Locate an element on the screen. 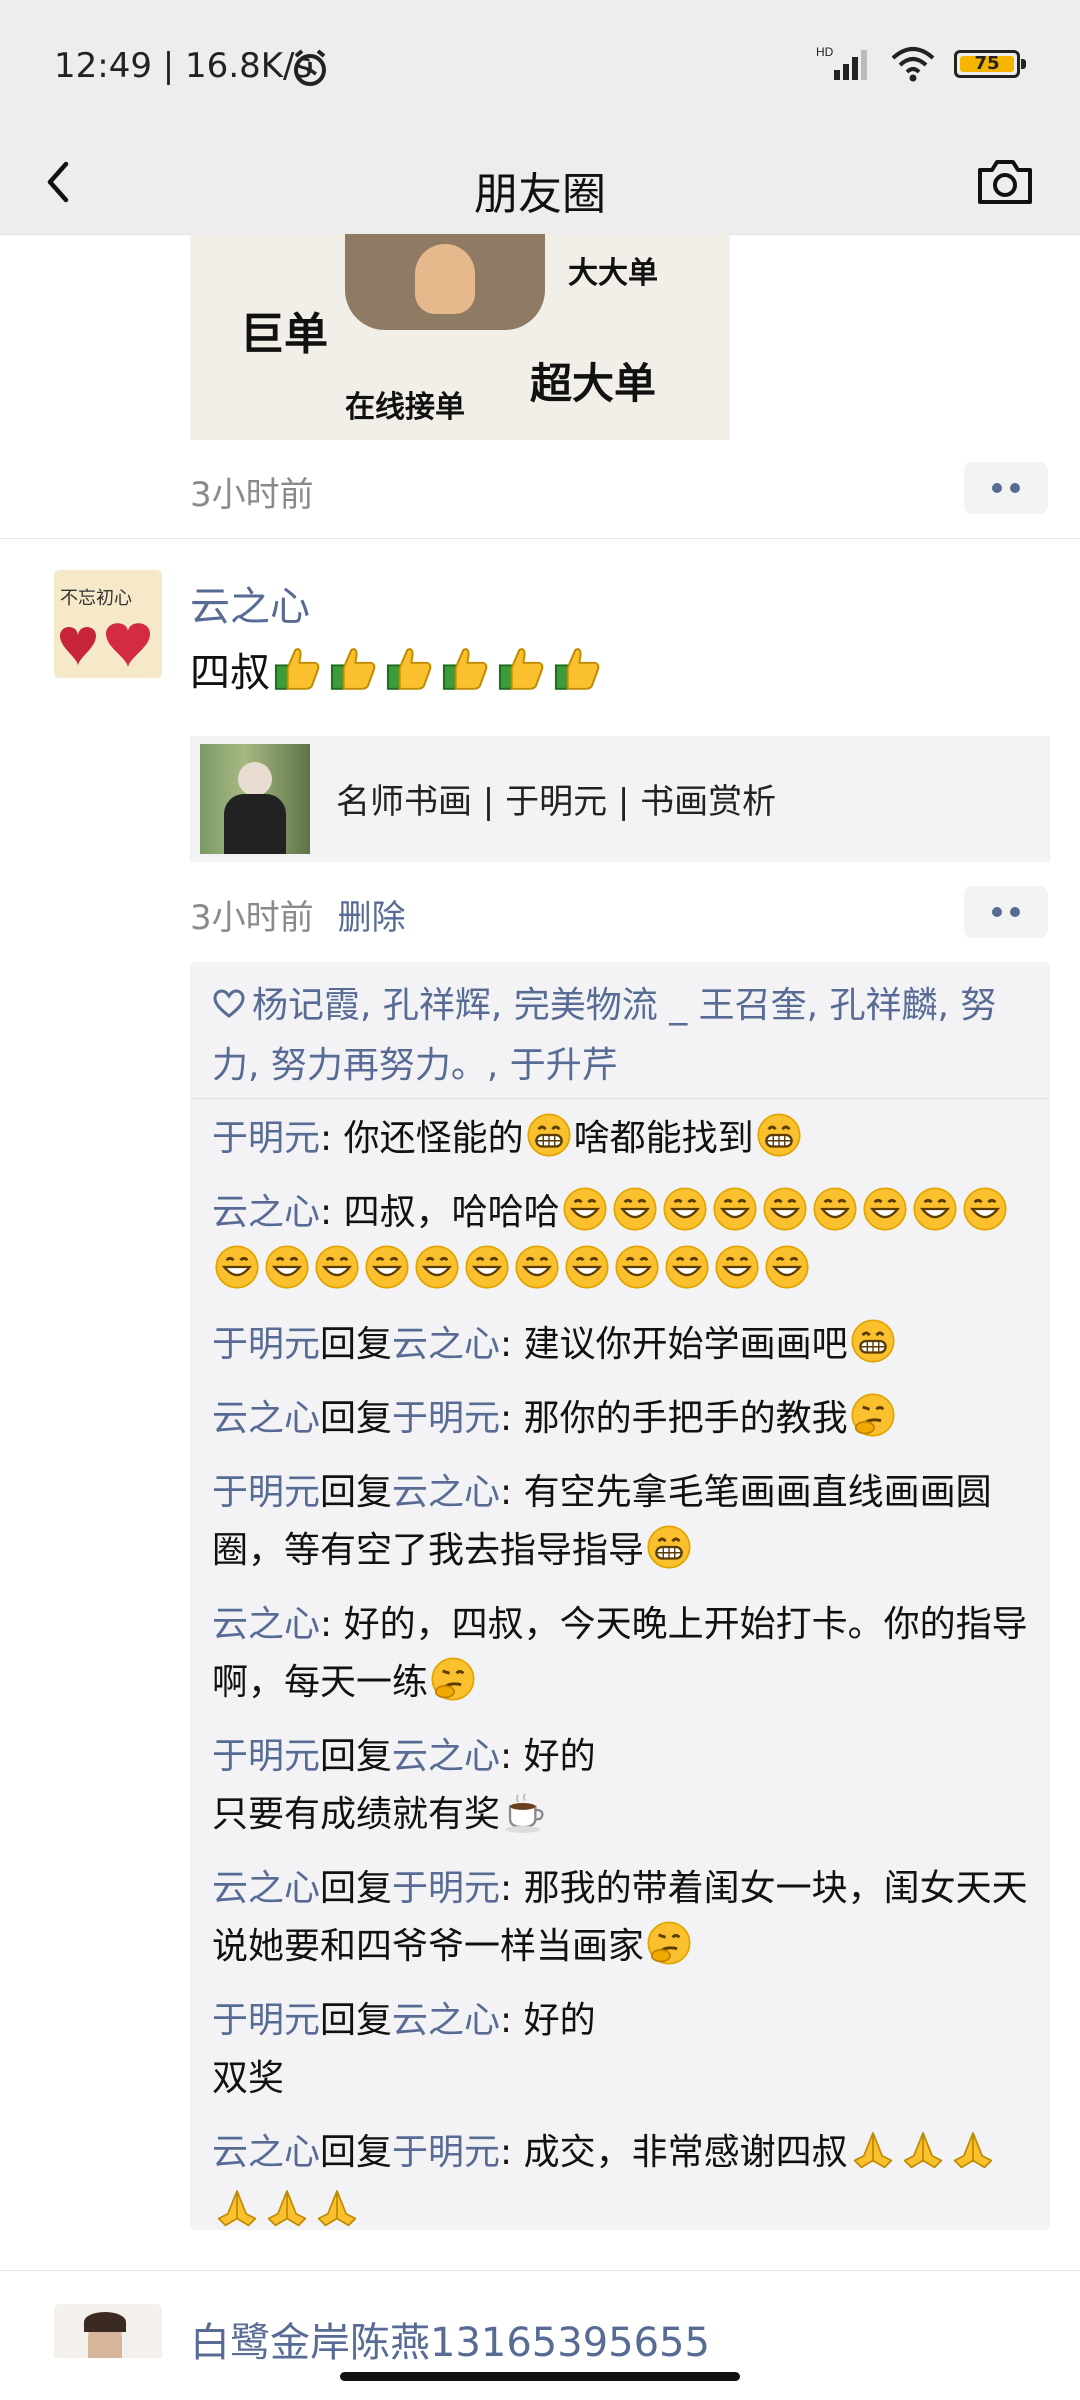 The height and width of the screenshot is (2400, 1080). camera-icon is located at coordinates (1005, 182).